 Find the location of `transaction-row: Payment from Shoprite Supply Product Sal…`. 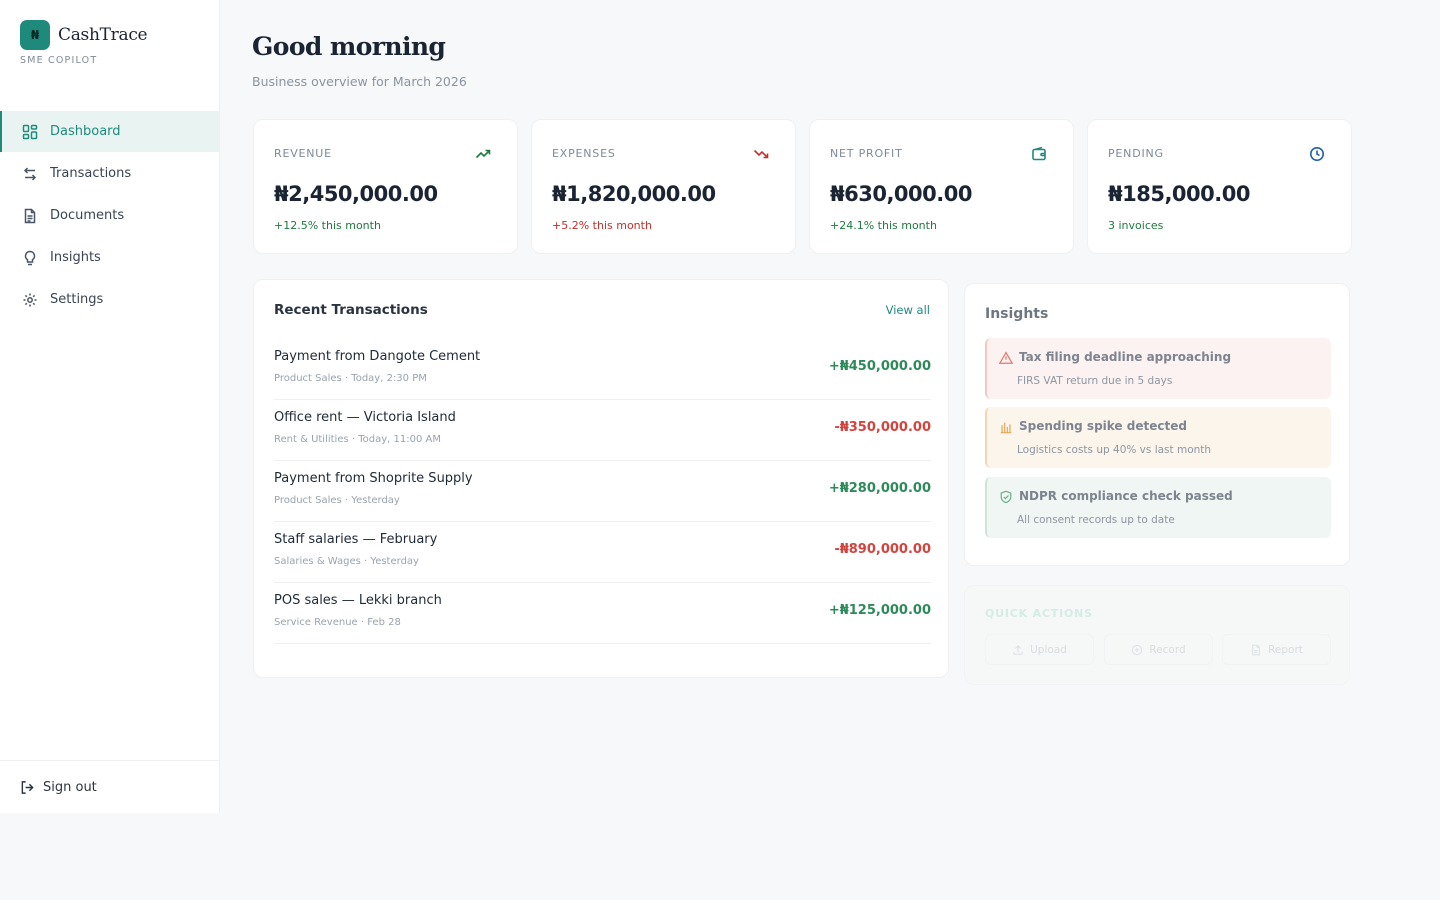

transaction-row: Payment from Shoprite Supply Product Sal… is located at coordinates (602, 491).